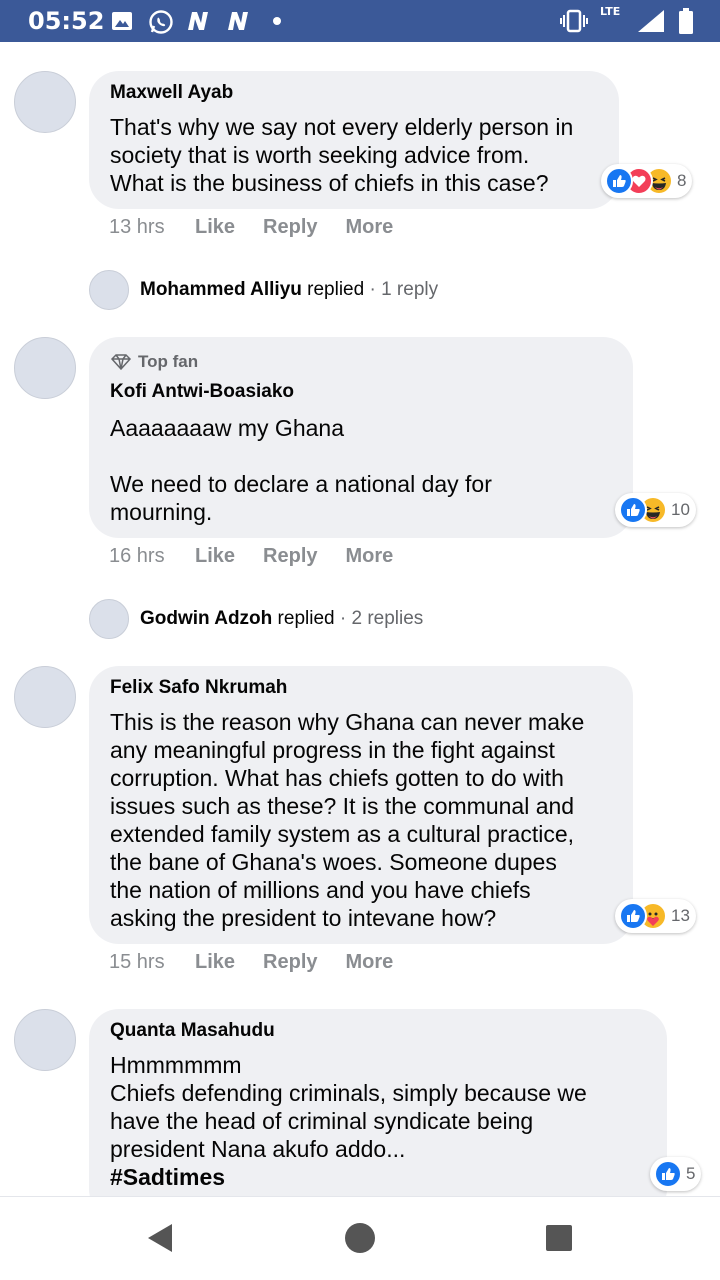 This screenshot has height=1280, width=720. What do you see at coordinates (152, 962) in the screenshot?
I see `comment-time: 15 hrs` at bounding box center [152, 962].